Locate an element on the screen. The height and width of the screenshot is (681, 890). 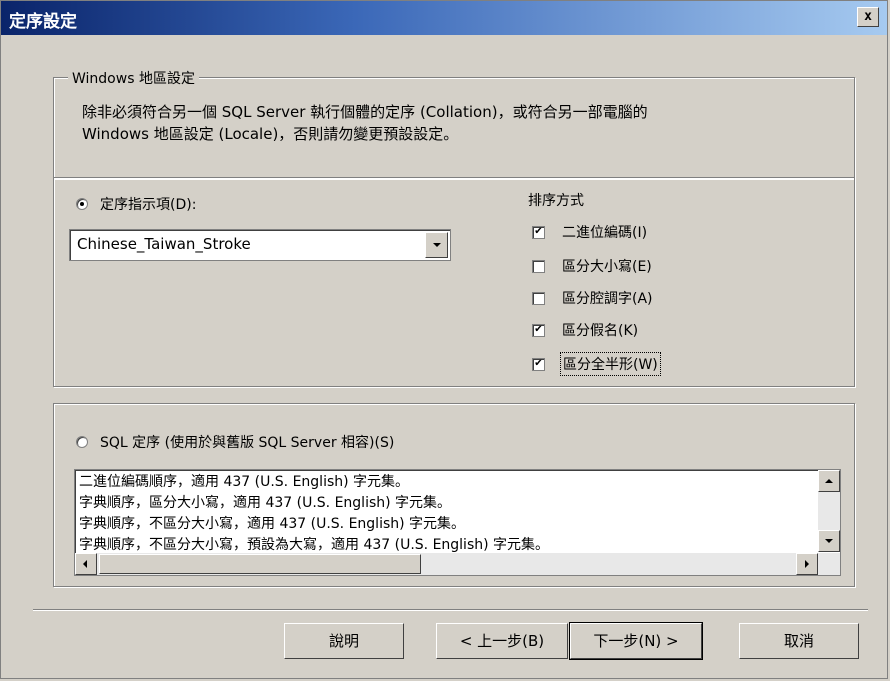
collation-designator-radio is located at coordinates (82, 204).